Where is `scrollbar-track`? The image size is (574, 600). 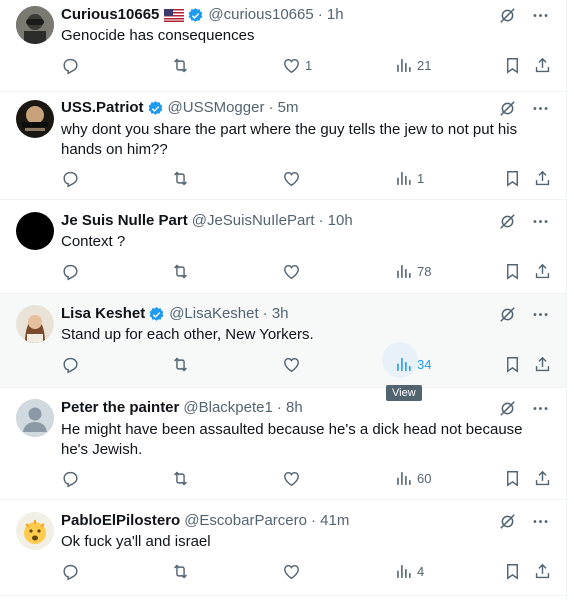
scrollbar-track is located at coordinates (570, 300).